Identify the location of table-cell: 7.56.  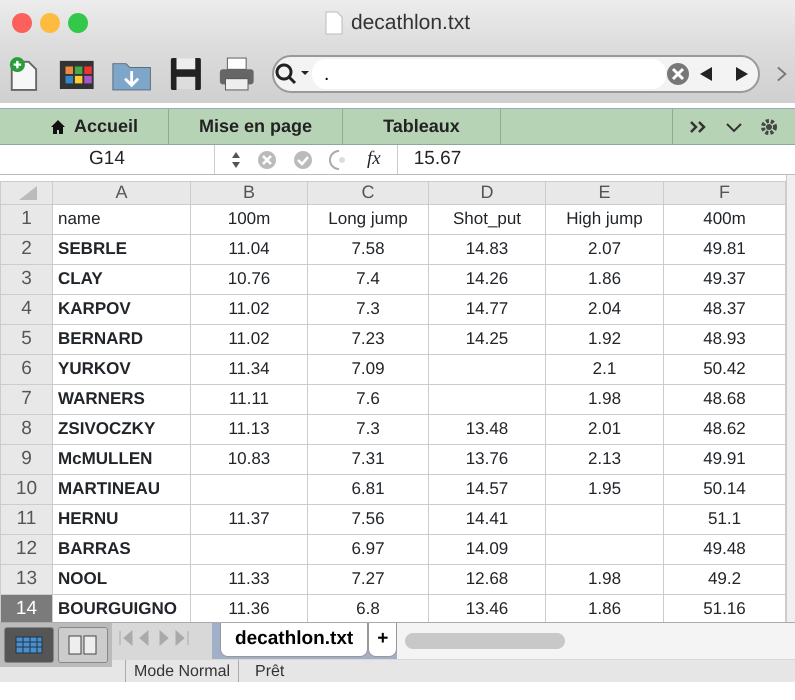
(368, 518).